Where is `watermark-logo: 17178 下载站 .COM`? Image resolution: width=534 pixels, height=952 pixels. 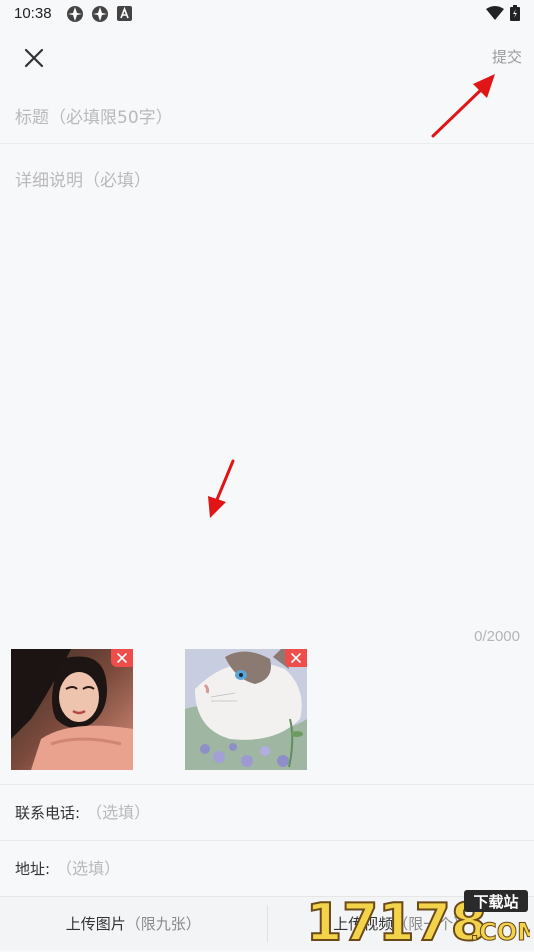 watermark-logo: 17178 下载站 .COM is located at coordinates (417, 918).